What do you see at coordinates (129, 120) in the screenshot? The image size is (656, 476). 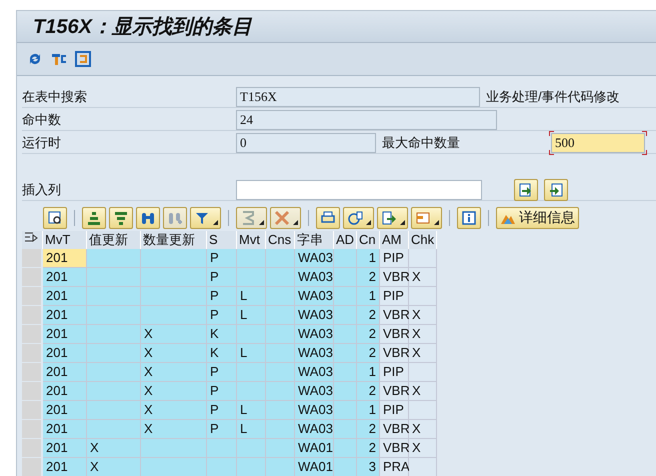 I see `field-label: 命中数` at bounding box center [129, 120].